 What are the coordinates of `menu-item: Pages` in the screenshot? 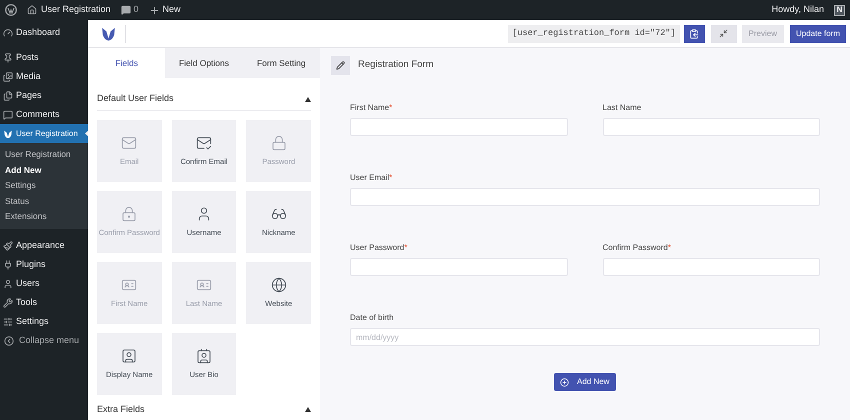 It's located at (44, 95).